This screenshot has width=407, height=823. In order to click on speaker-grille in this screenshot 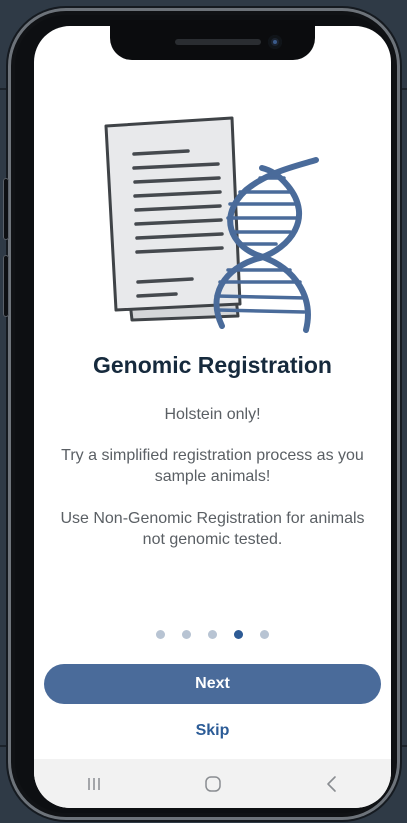, I will do `click(218, 42)`.